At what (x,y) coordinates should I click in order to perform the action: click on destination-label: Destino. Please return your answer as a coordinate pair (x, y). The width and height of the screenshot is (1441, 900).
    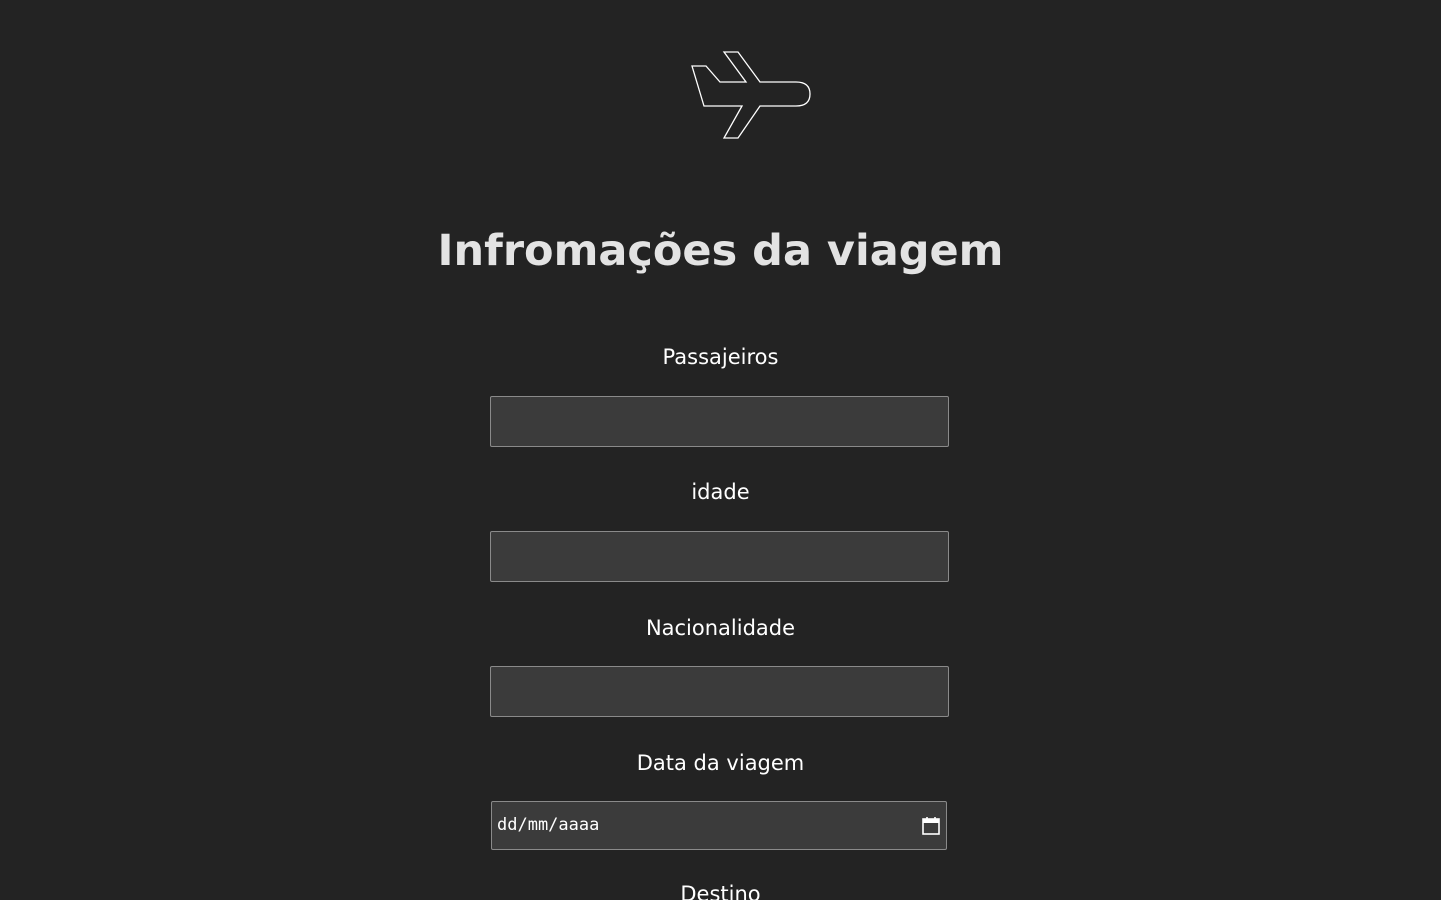
    Looking at the image, I should click on (720, 891).